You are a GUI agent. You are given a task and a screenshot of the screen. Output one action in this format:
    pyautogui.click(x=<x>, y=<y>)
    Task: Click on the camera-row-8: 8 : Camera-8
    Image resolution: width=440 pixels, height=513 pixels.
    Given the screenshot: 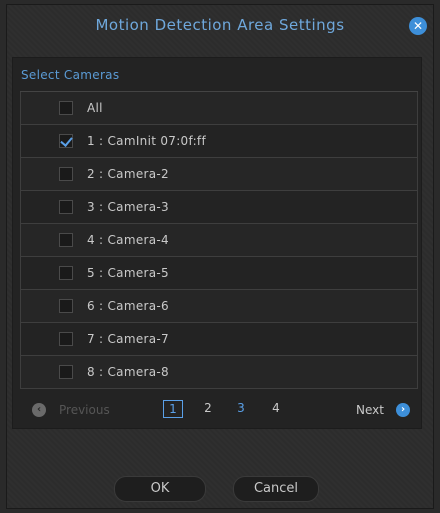 What is the action you would take?
    pyautogui.click(x=219, y=372)
    